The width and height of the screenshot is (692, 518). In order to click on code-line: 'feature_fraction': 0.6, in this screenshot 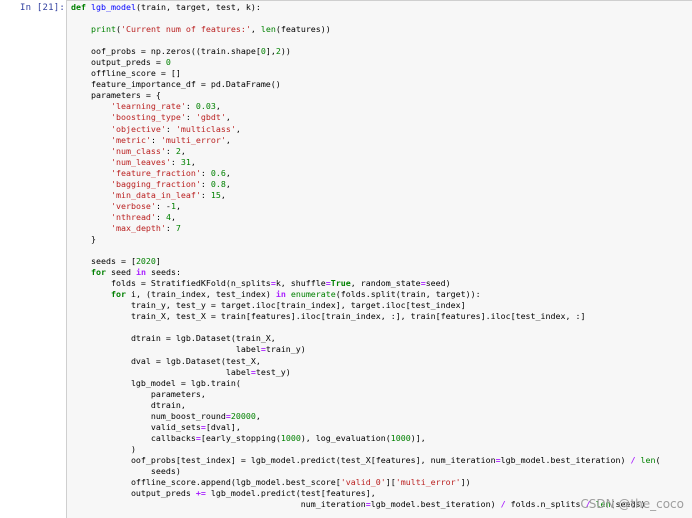, I will do `click(170, 172)`.